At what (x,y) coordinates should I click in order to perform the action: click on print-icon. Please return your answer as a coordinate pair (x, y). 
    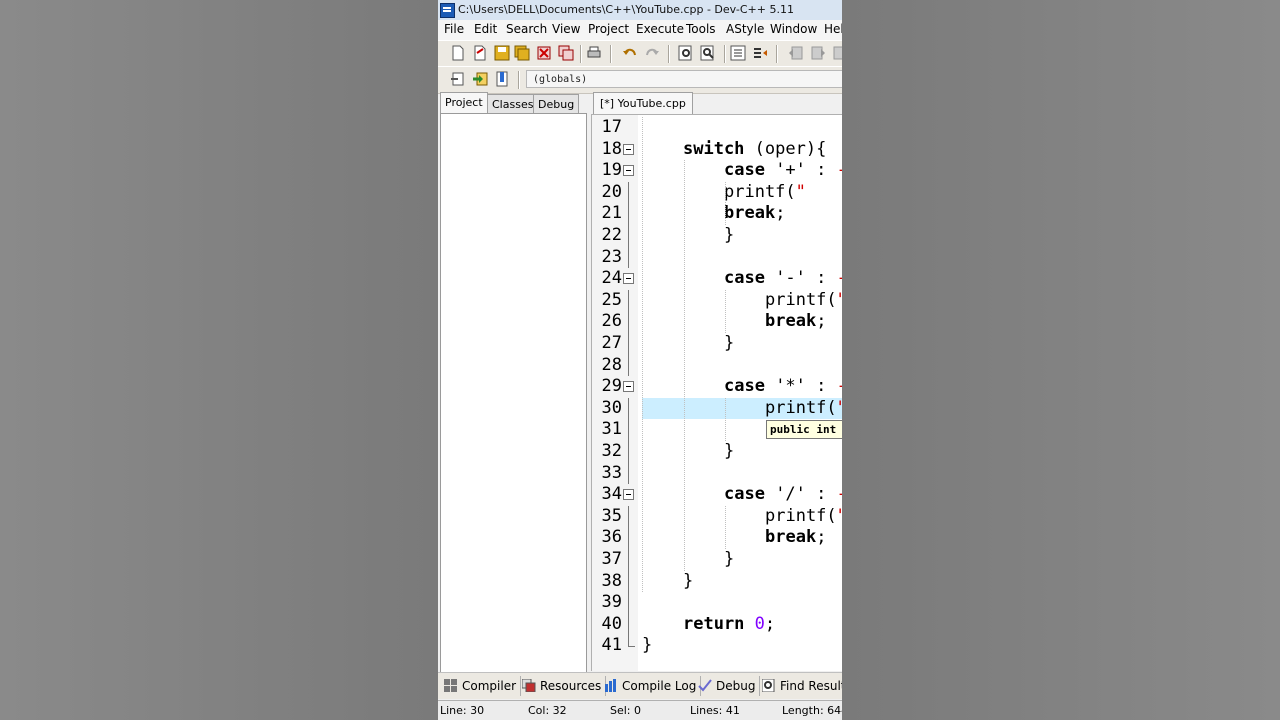
    Looking at the image, I should click on (594, 53).